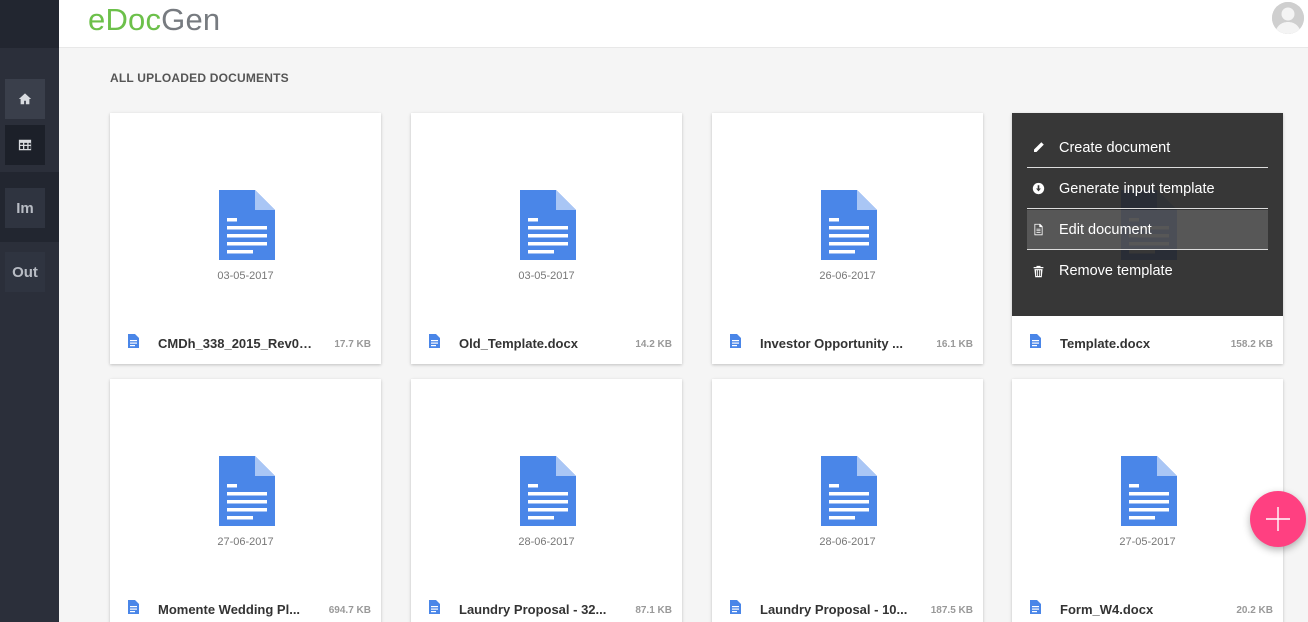 This screenshot has width=1308, height=622. Describe the element at coordinates (1137, 188) in the screenshot. I see `menu-item-label: Generate input template` at that location.